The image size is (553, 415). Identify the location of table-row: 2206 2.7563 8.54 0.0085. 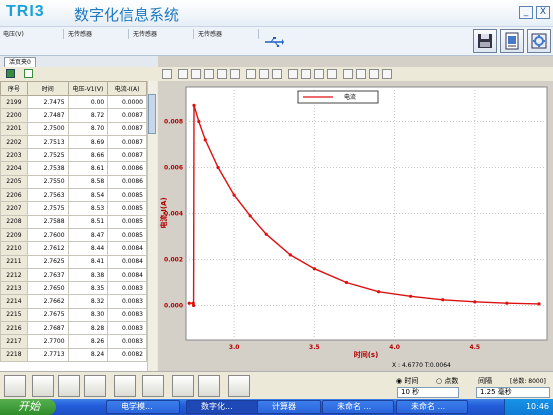
(73, 195).